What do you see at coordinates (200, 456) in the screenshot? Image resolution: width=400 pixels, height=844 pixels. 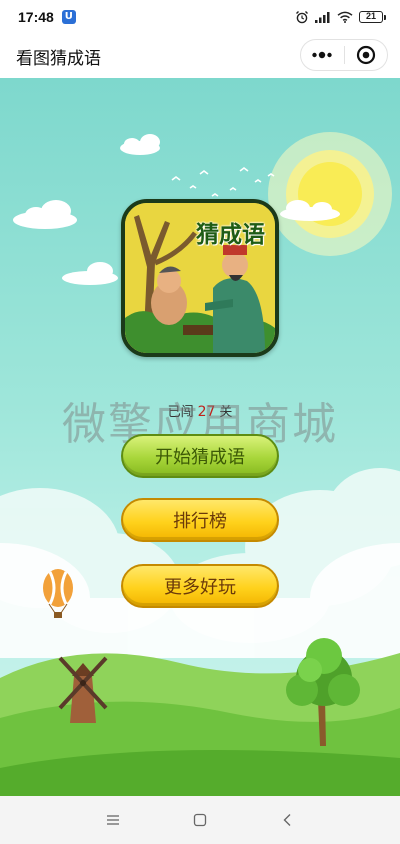 I see `start-game-button: 开始猜成语` at bounding box center [200, 456].